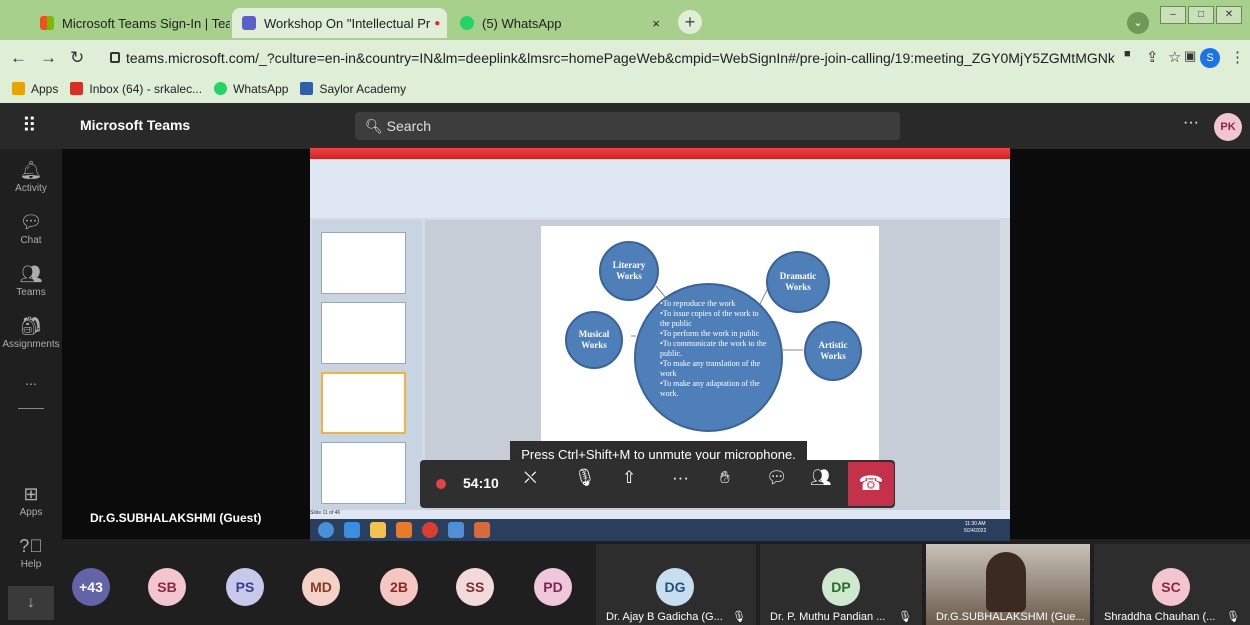 The height and width of the screenshot is (625, 1250). I want to click on profile-avatar: S, so click(1210, 58).